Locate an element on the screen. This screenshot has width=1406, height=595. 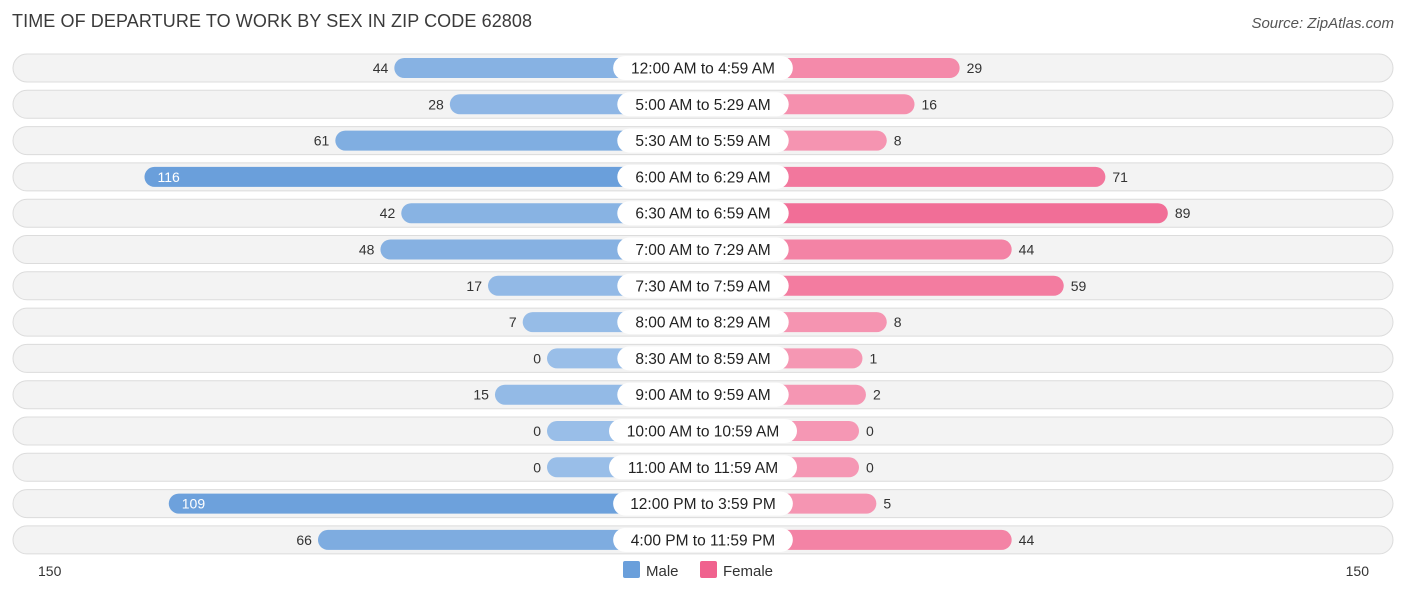
male-value-label: 42 is located at coordinates (388, 213).